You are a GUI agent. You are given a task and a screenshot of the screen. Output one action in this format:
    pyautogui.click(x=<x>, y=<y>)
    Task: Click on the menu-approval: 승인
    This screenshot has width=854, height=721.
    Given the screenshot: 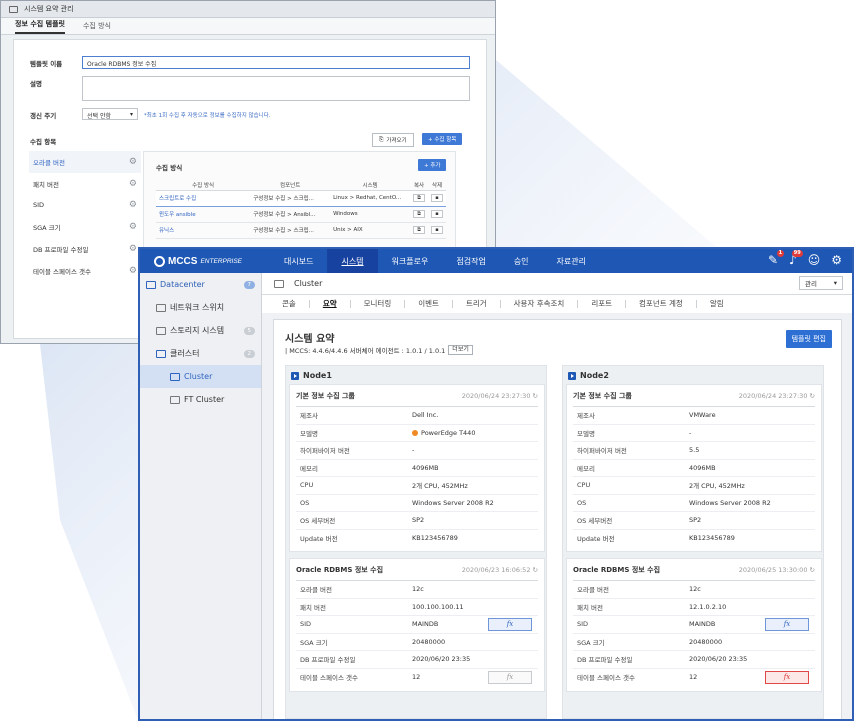 What is the action you would take?
    pyautogui.click(x=521, y=261)
    